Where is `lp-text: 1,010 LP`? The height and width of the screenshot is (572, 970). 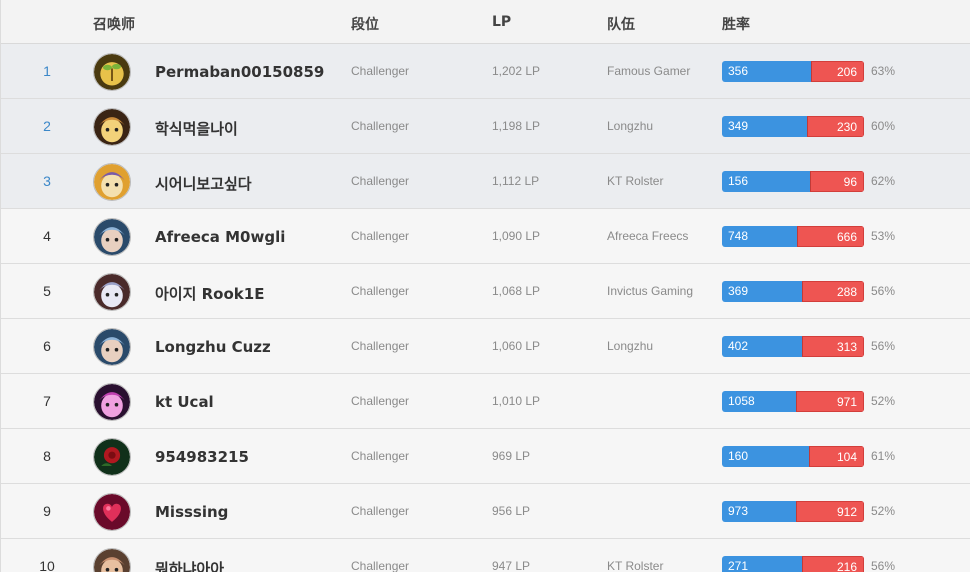
lp-text: 1,010 LP is located at coordinates (516, 401).